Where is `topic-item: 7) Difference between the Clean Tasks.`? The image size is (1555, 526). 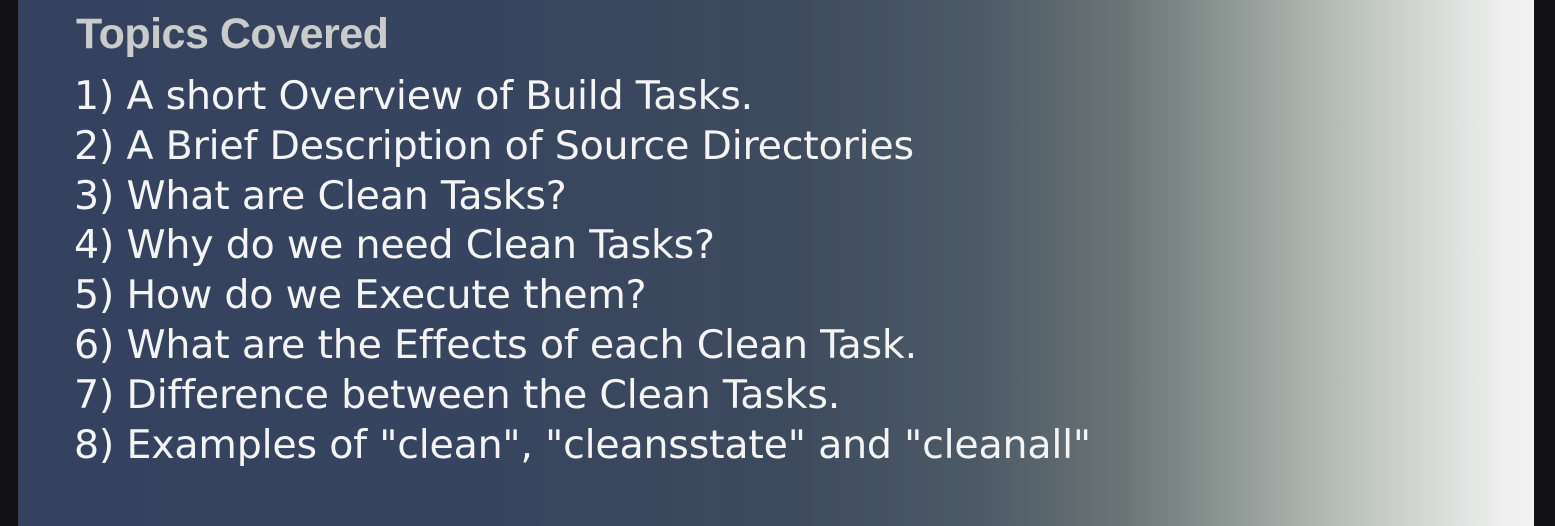
topic-item: 7) Difference between the Clean Tasks. is located at coordinates (457, 394).